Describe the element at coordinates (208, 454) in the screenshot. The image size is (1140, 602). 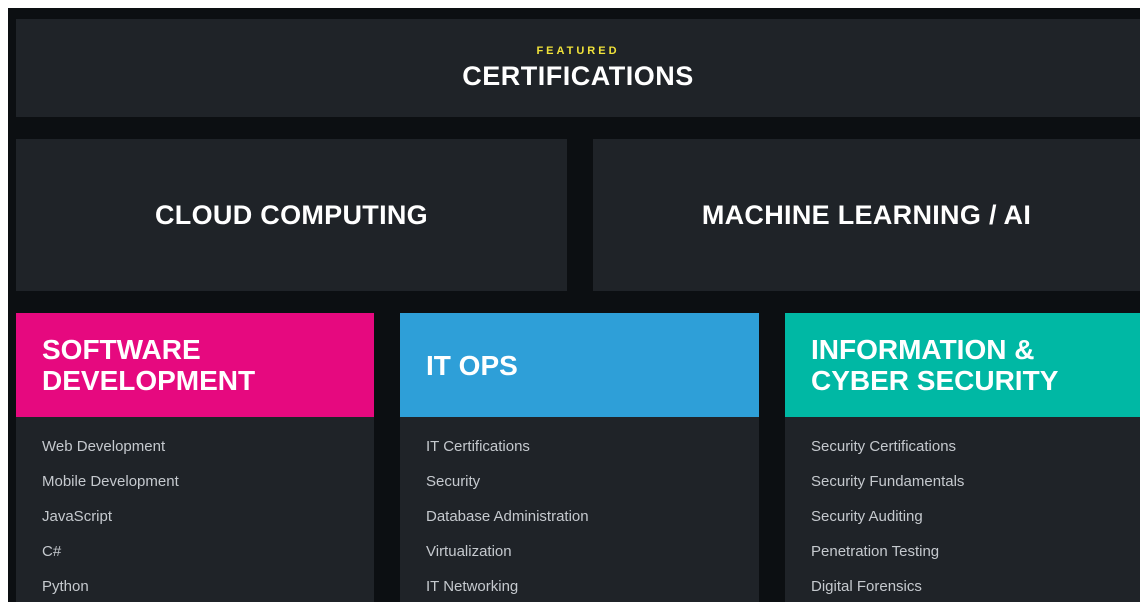
I see `list-item: Web Development` at that location.